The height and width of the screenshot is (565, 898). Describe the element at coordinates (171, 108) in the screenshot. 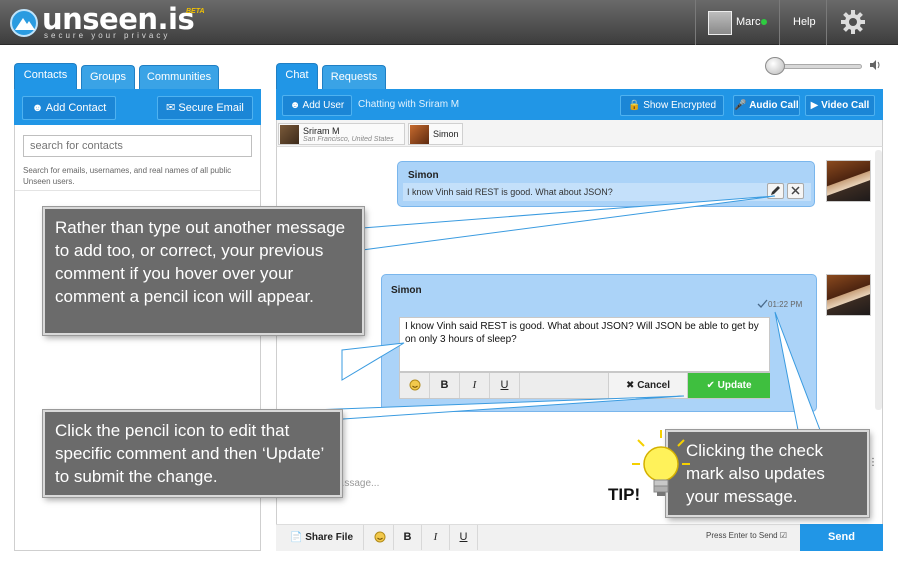

I see `envelope-icon: ✉` at that location.